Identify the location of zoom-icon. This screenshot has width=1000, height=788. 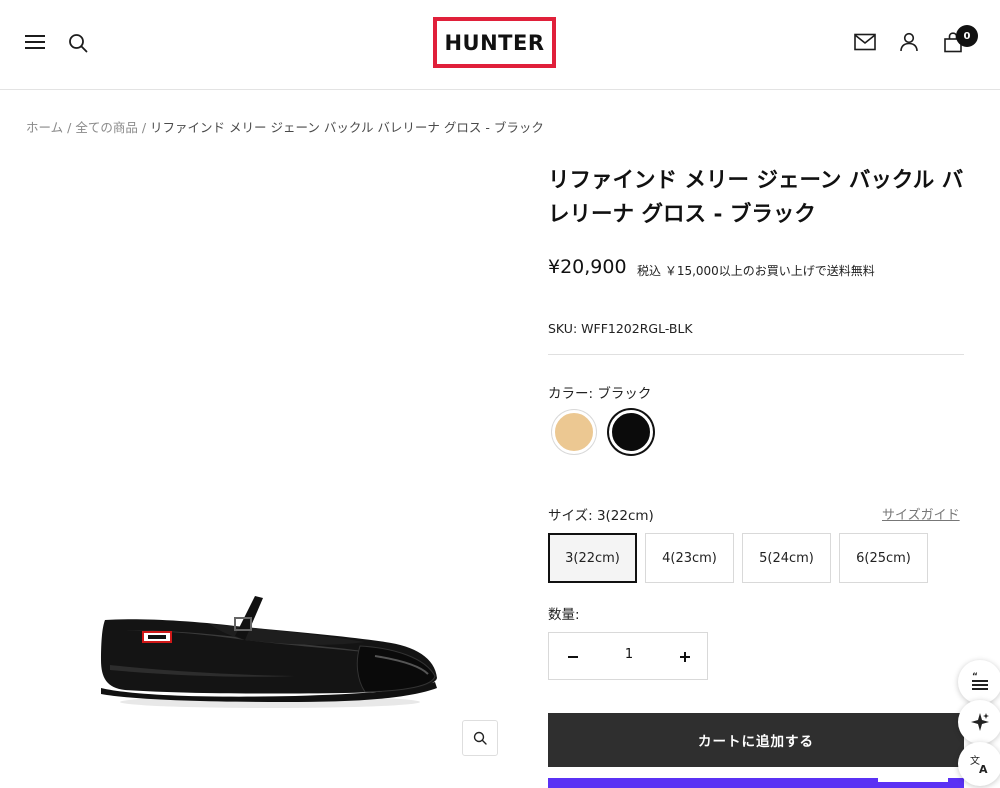
(480, 738).